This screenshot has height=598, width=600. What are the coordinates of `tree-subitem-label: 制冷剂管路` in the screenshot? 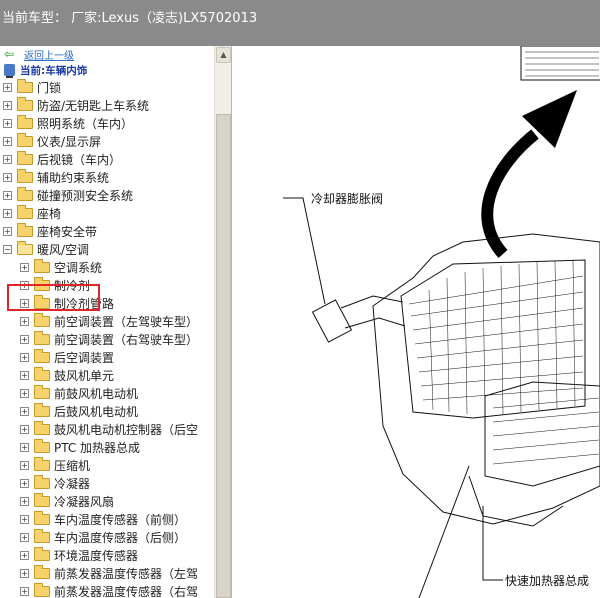 It's located at (84, 303).